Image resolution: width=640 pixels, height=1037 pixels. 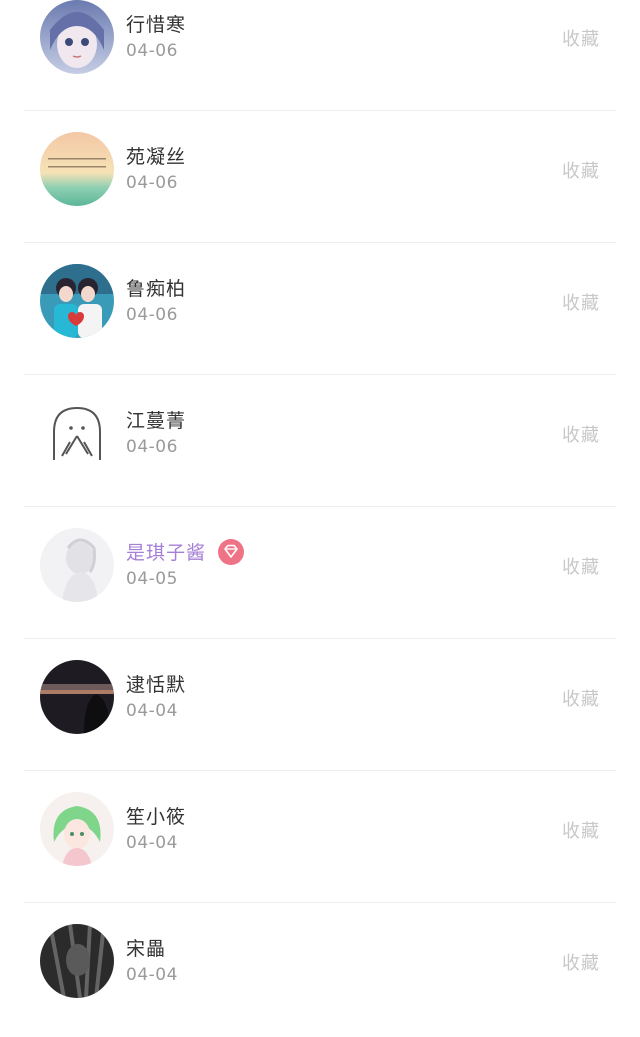 I want to click on follower-name: 江蔓菁, so click(x=156, y=419).